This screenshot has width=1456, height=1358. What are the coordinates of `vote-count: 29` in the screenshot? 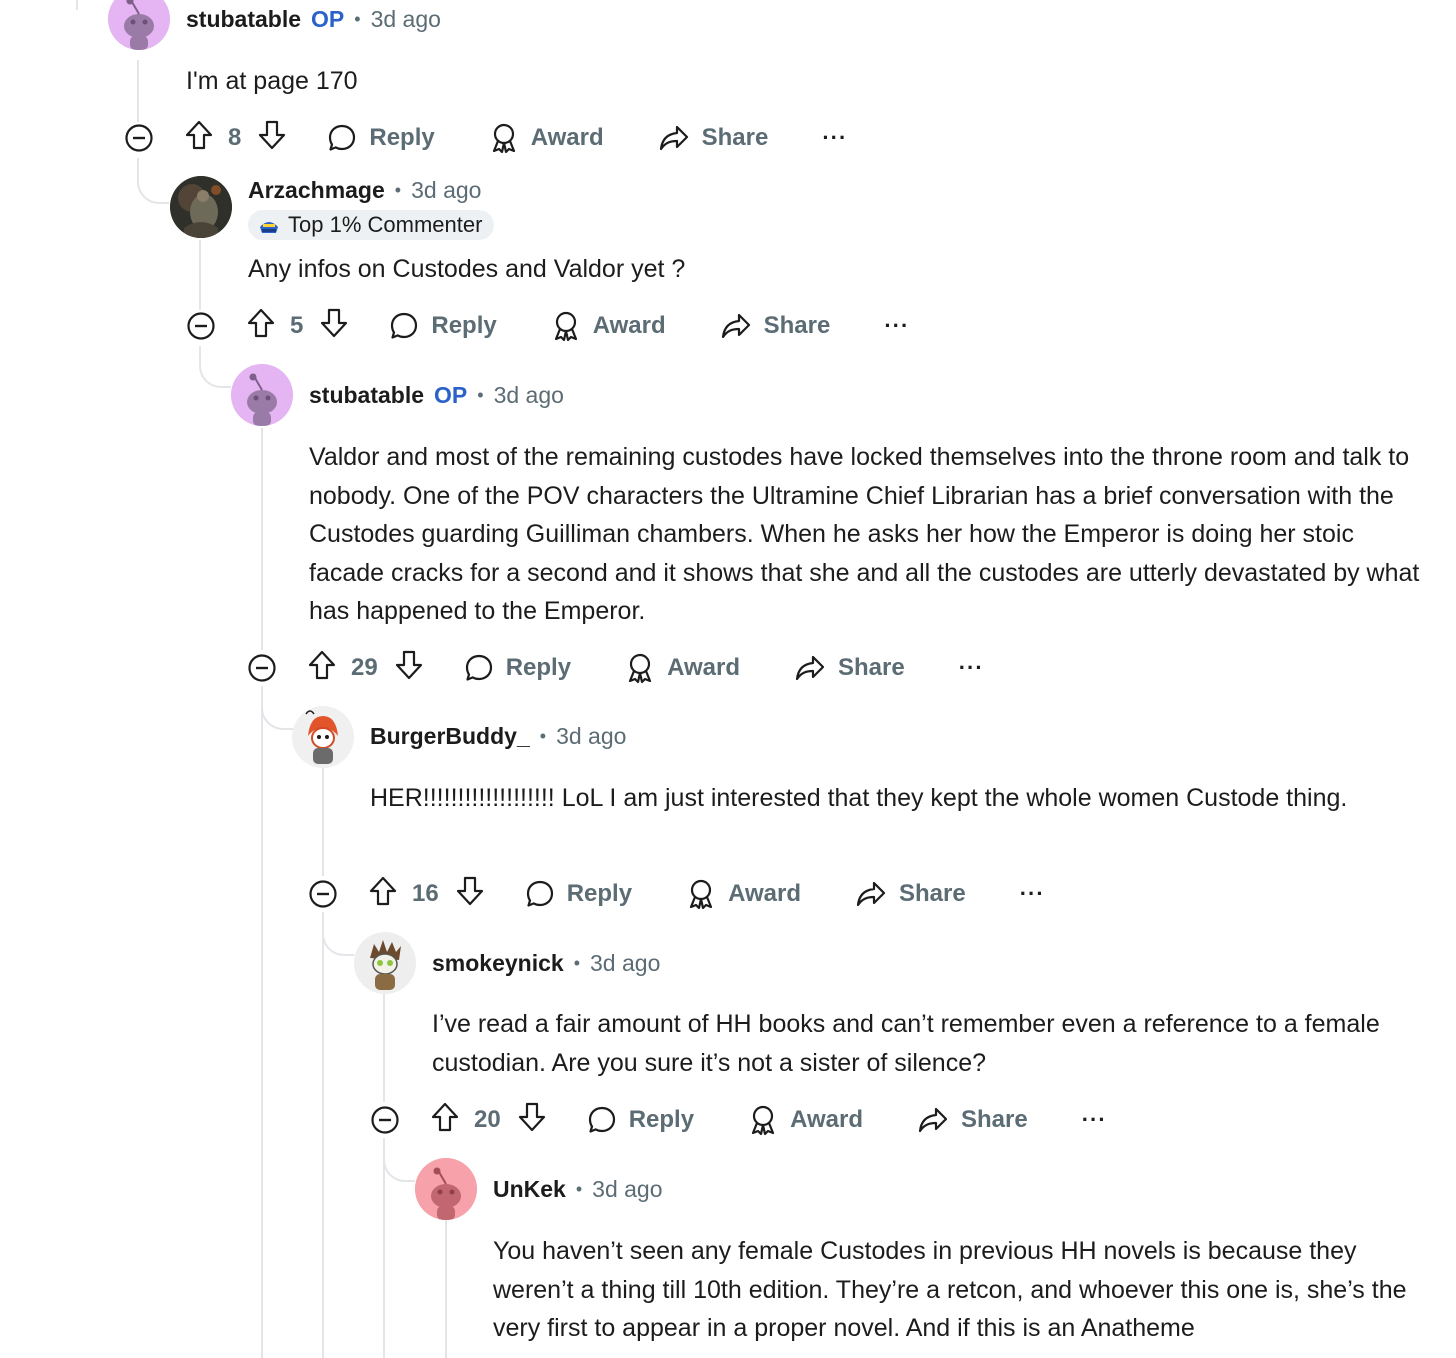 It's located at (364, 667).